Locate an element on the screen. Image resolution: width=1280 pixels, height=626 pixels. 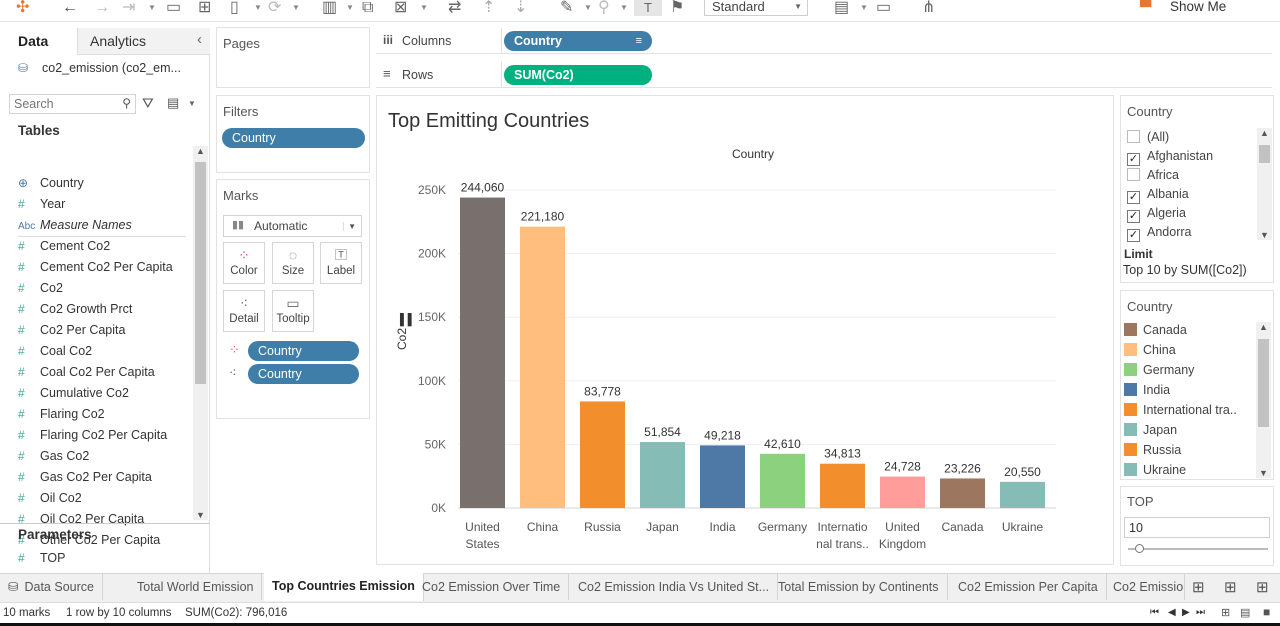
redo-icon: → is located at coordinates (102, 8).